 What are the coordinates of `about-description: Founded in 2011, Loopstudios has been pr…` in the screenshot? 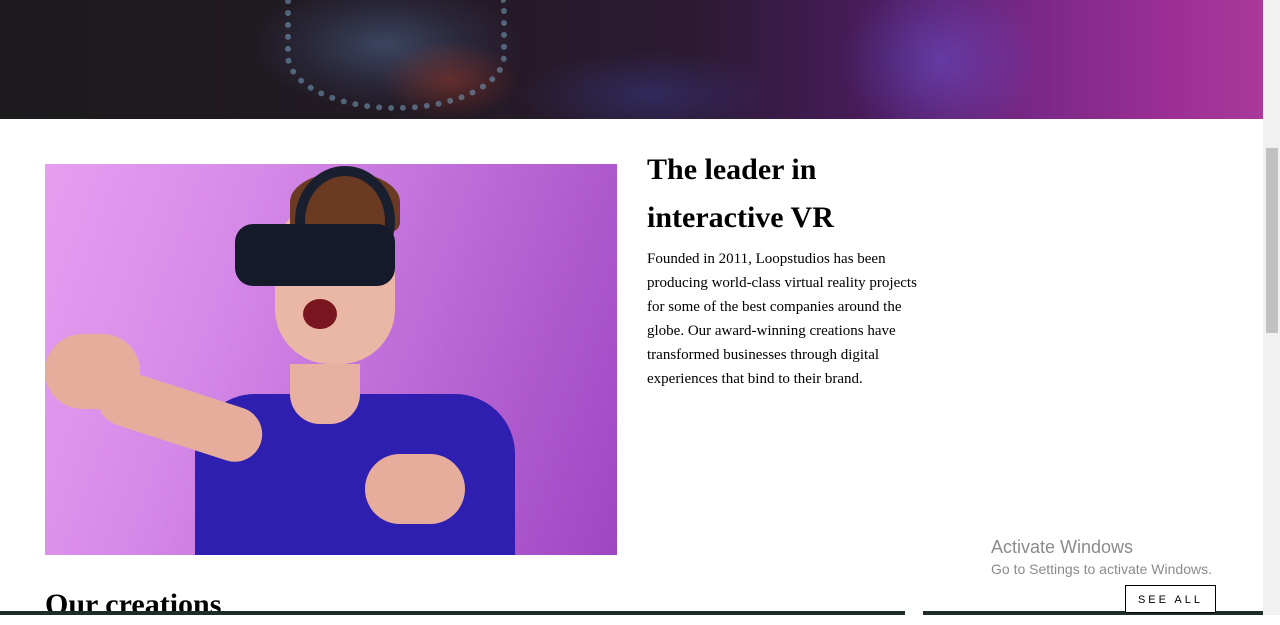 It's located at (782, 319).